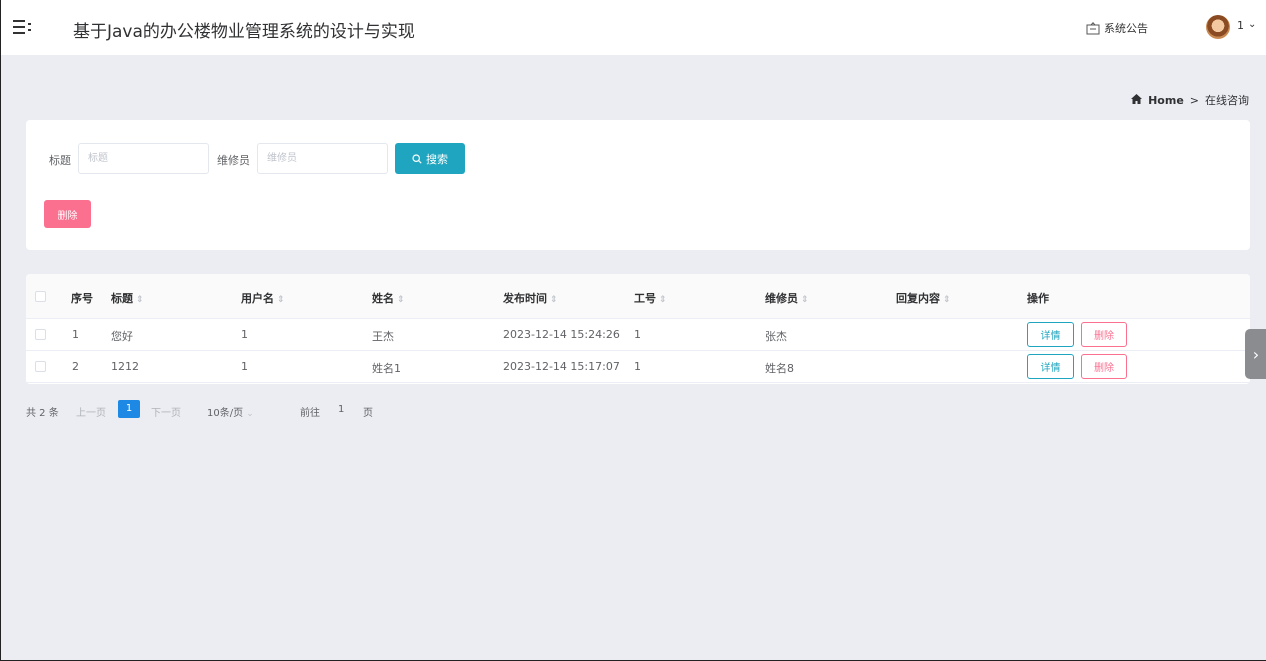  Describe the element at coordinates (1126, 28) in the screenshot. I see `notice-label: 系统公告` at that location.